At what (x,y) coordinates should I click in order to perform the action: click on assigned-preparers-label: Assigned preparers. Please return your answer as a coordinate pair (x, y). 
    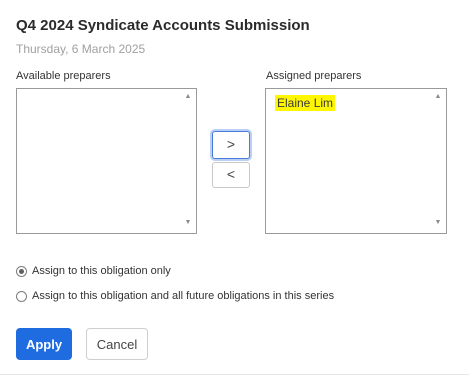
    Looking at the image, I should click on (314, 76).